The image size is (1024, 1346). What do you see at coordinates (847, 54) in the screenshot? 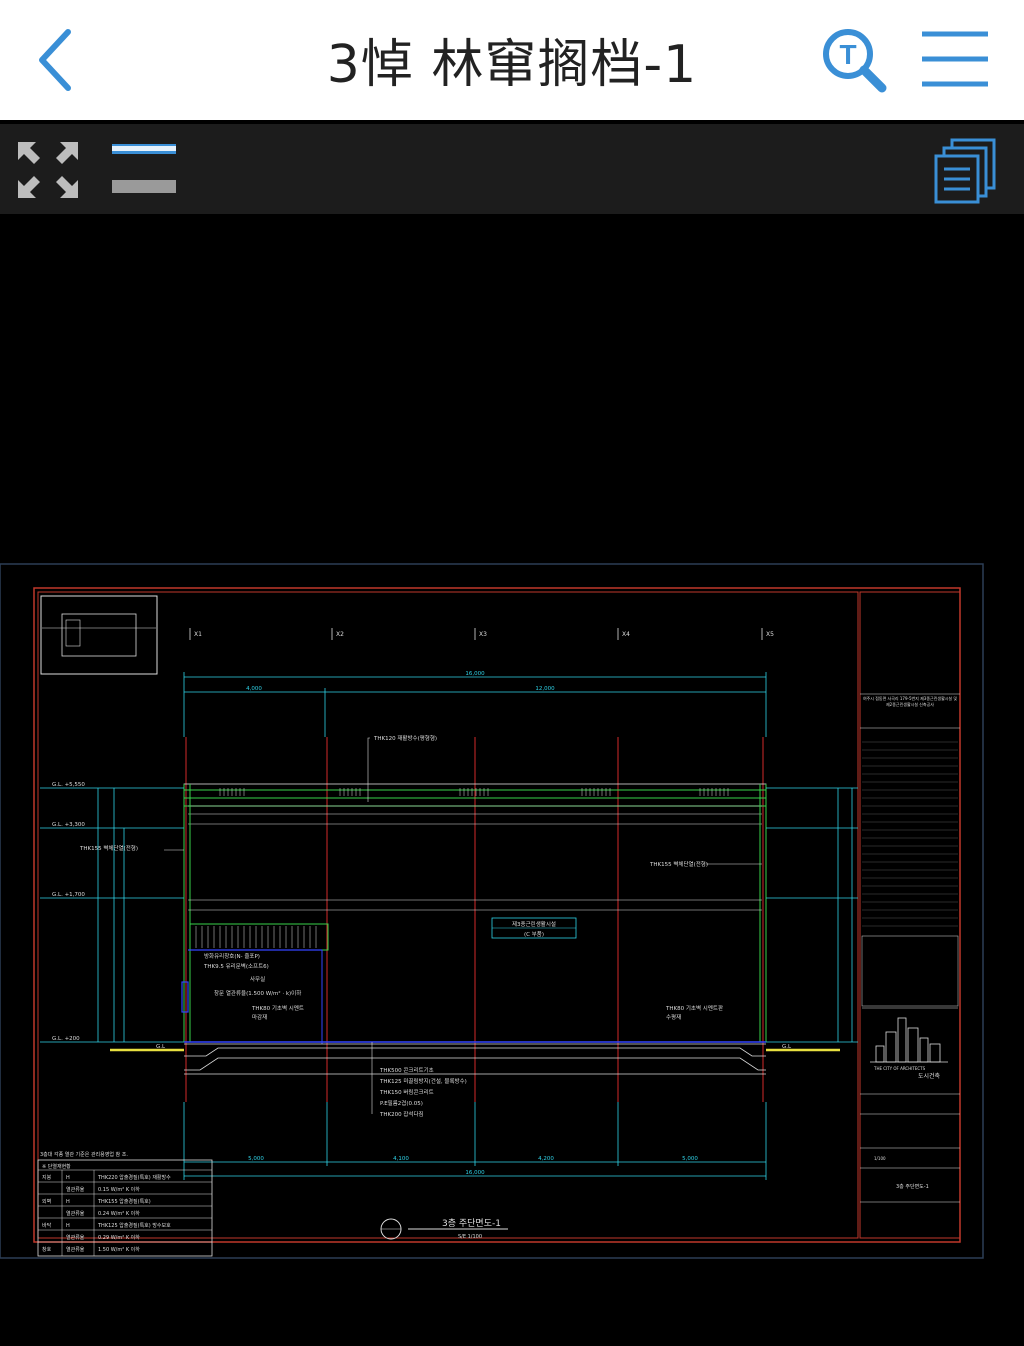
I see `svg-text: T` at bounding box center [847, 54].